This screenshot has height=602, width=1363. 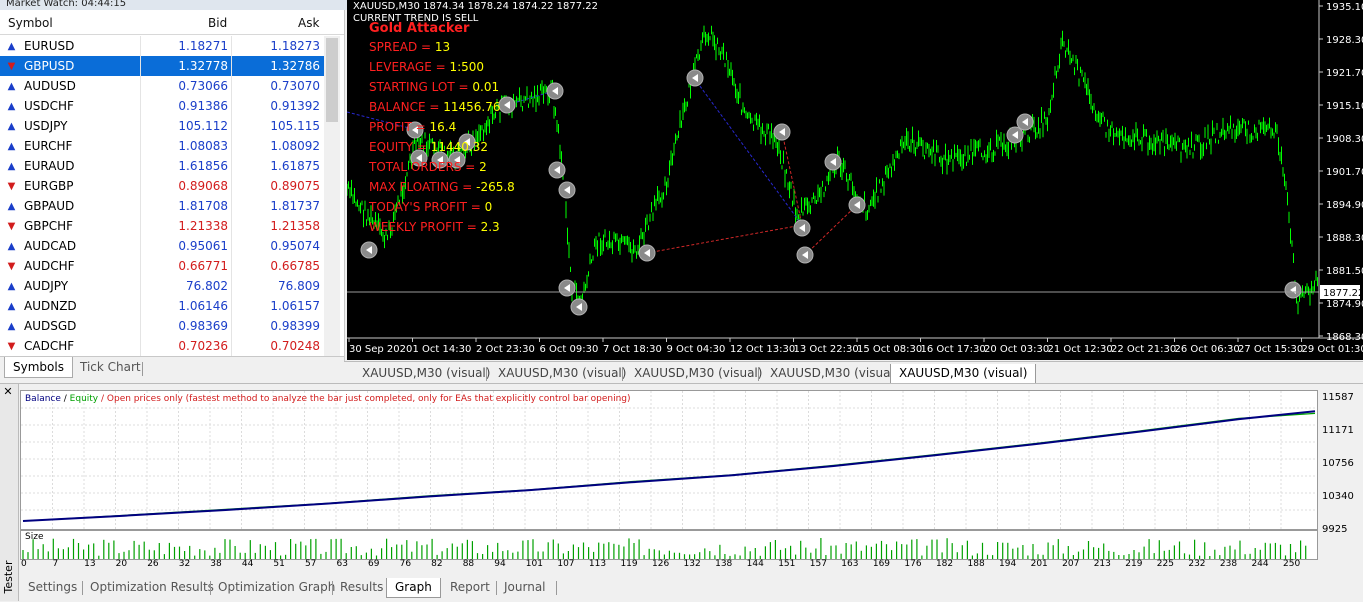 I want to click on market-watch-row: ▲GBPAUD1.817081.81737, so click(x=169, y=206).